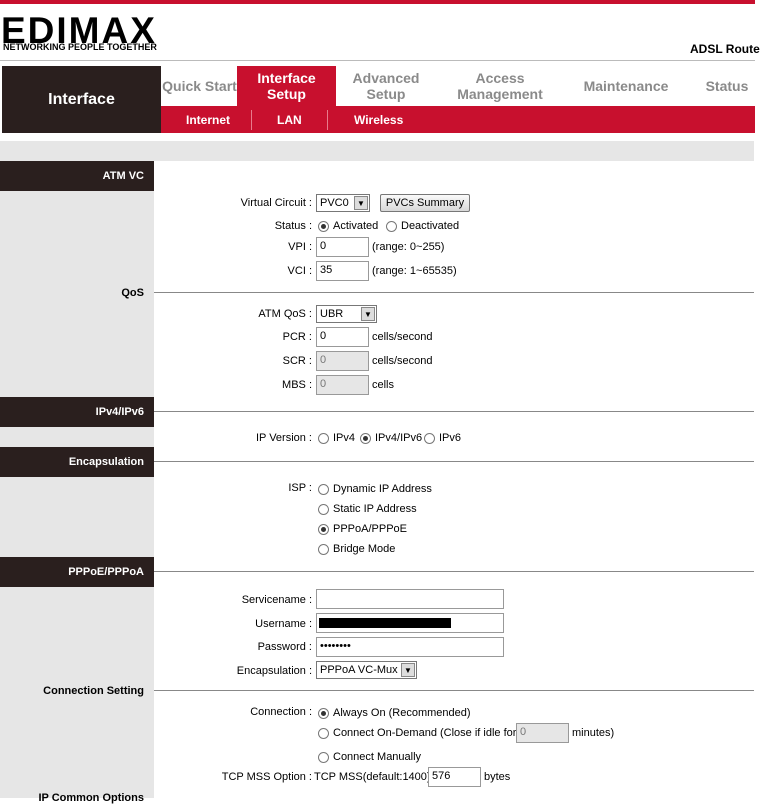  I want to click on ip-option-ipv4-label: IPv4, so click(344, 438).